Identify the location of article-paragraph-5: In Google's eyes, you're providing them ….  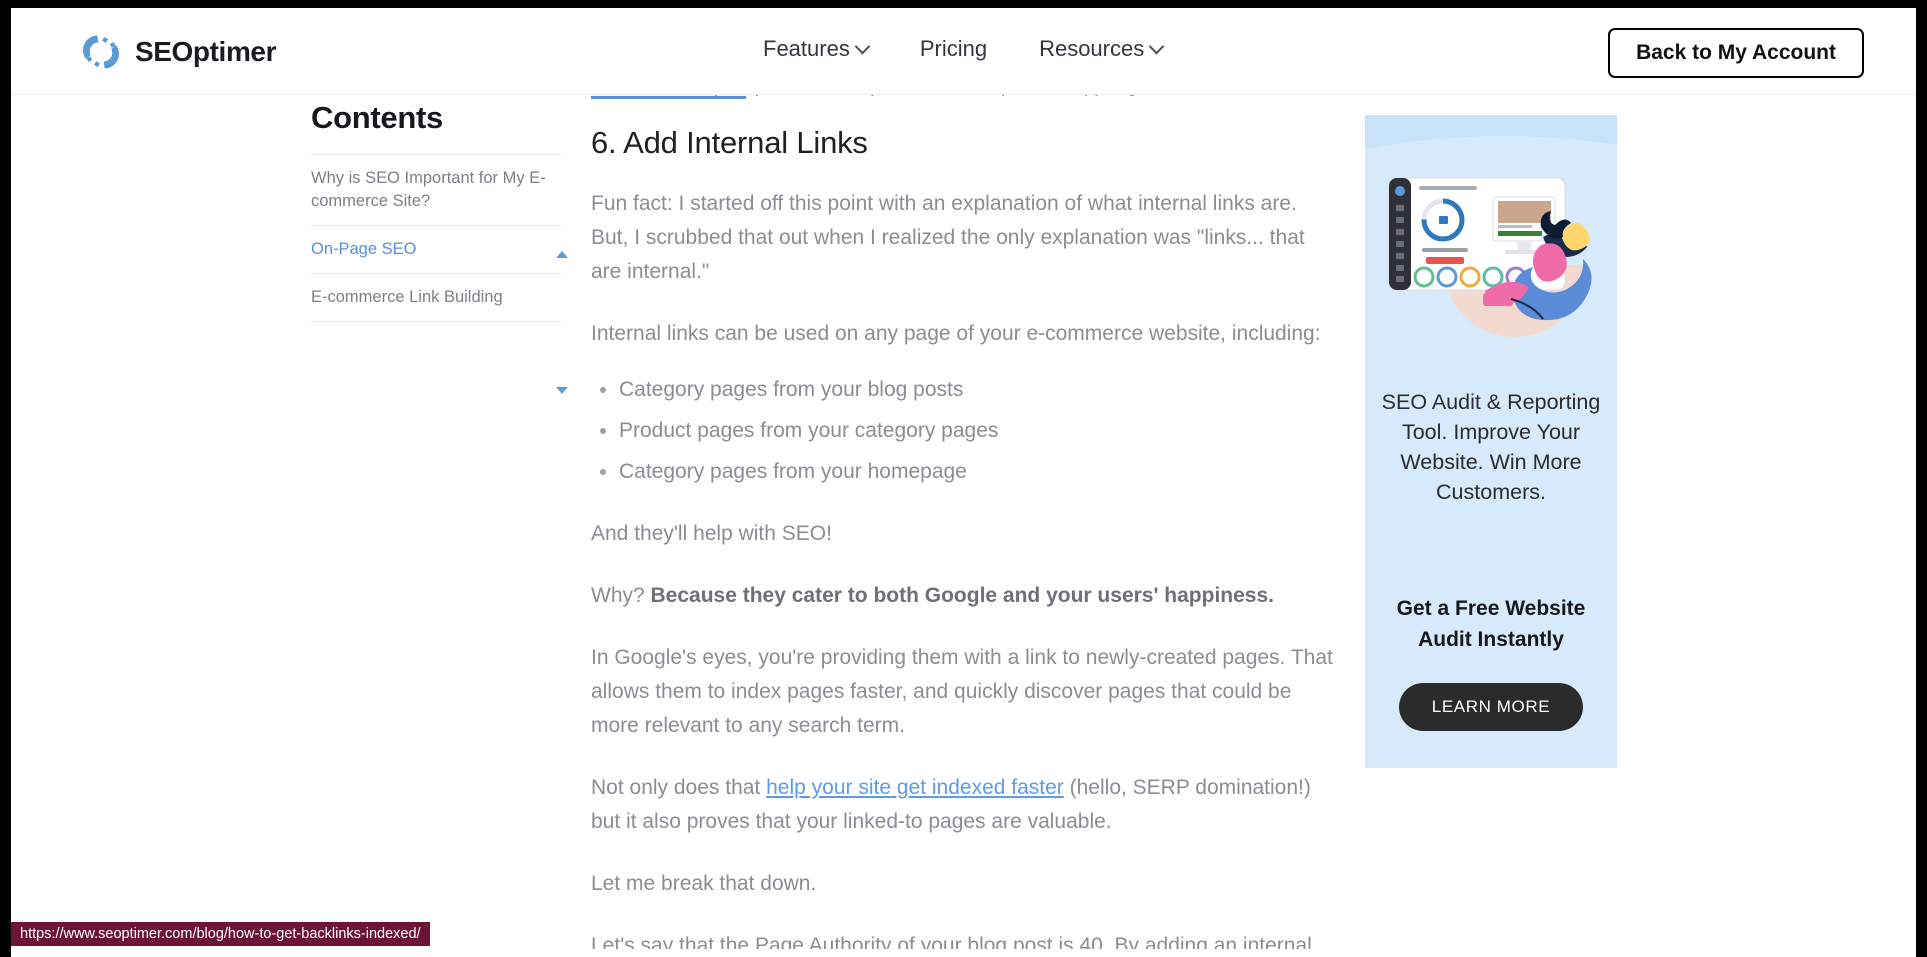
(962, 691).